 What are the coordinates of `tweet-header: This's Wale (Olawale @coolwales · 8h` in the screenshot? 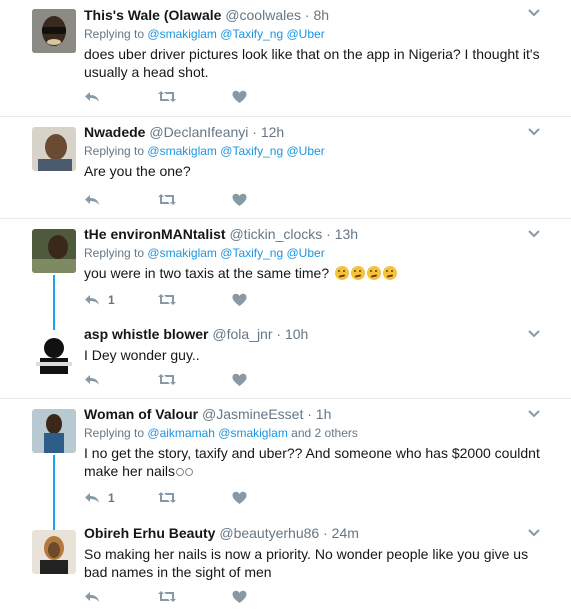 It's located at (314, 15).